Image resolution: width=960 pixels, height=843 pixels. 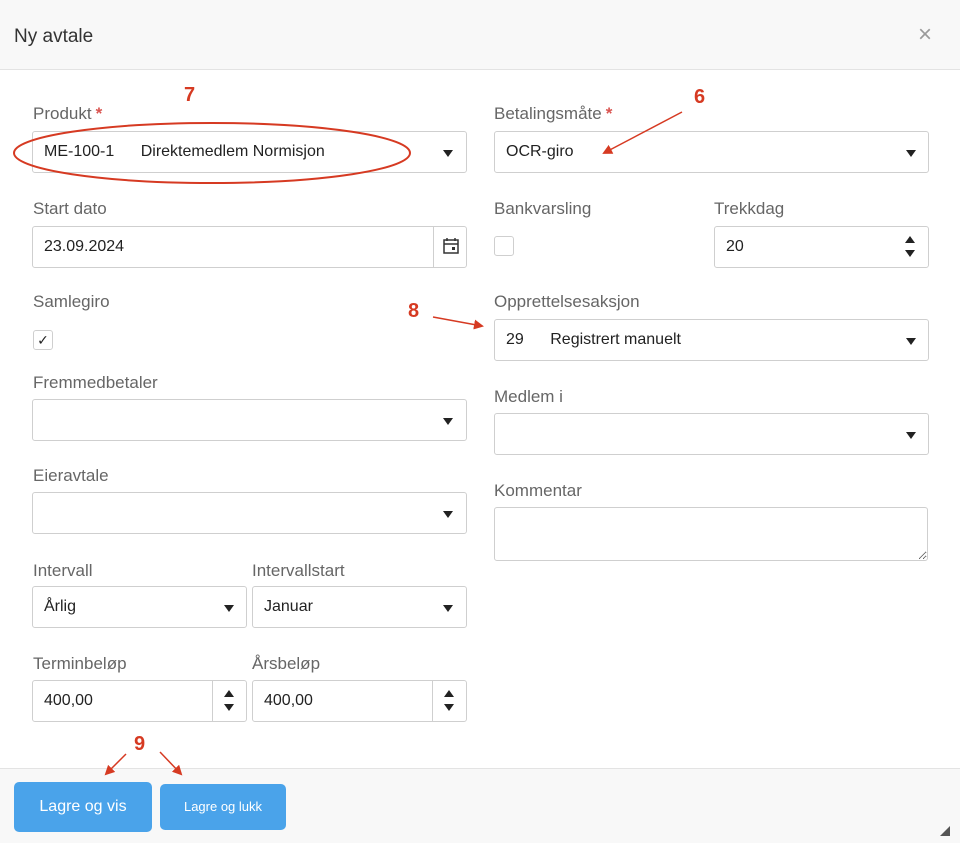 What do you see at coordinates (249, 513) in the screenshot?
I see `eieravtale-select` at bounding box center [249, 513].